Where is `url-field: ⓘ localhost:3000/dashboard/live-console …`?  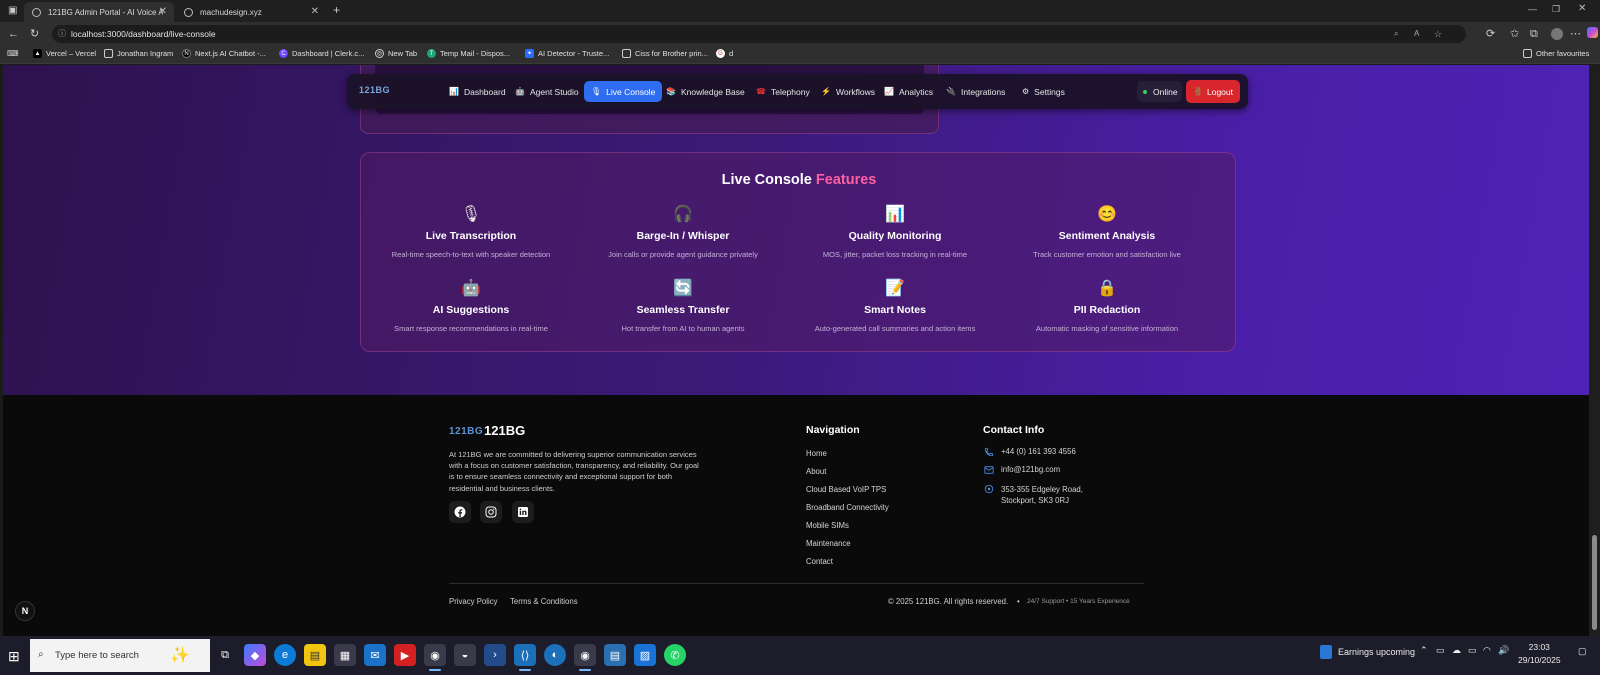 url-field: ⓘ localhost:3000/dashboard/live-console … is located at coordinates (759, 34).